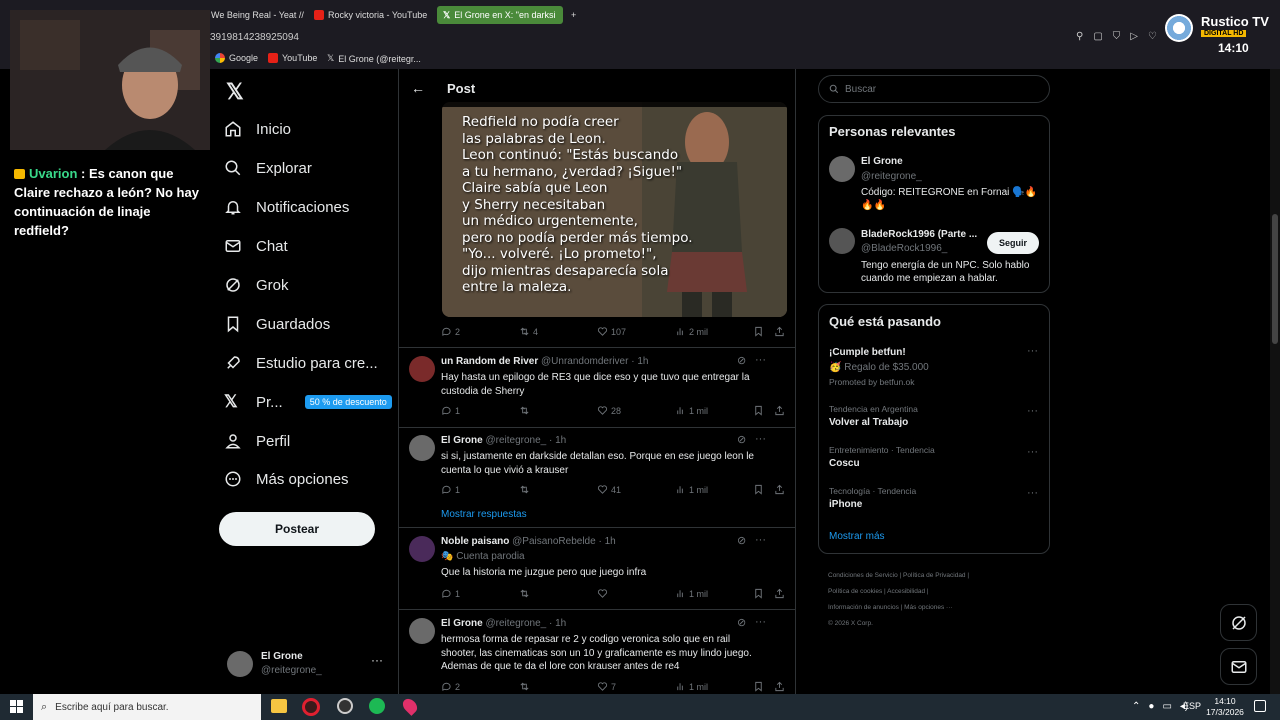  I want to click on bookmark-youtube: YouTube, so click(292, 58).